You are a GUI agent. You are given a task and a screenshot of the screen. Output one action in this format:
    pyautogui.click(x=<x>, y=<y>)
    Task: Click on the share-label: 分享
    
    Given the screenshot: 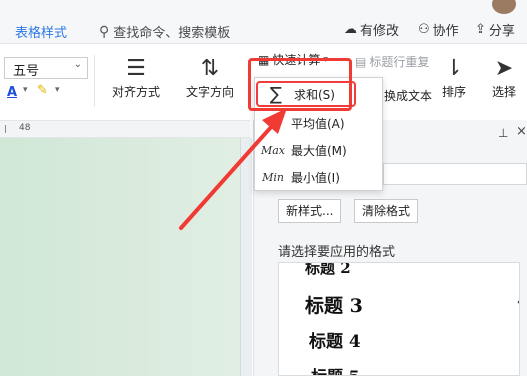 What is the action you would take?
    pyautogui.click(x=501, y=31)
    